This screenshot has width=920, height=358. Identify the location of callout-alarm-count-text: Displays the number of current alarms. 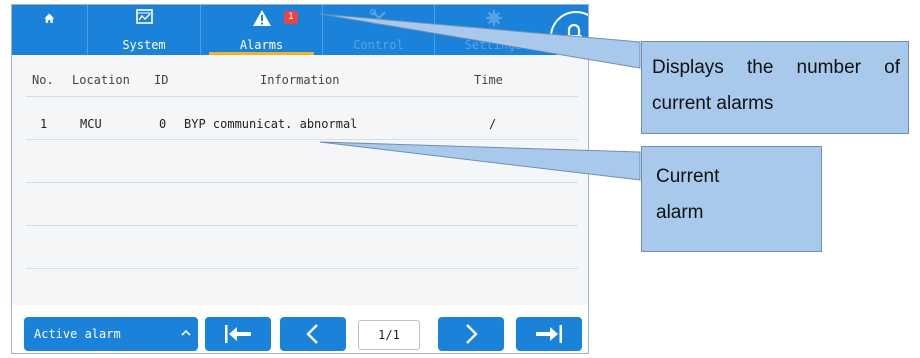
(776, 85).